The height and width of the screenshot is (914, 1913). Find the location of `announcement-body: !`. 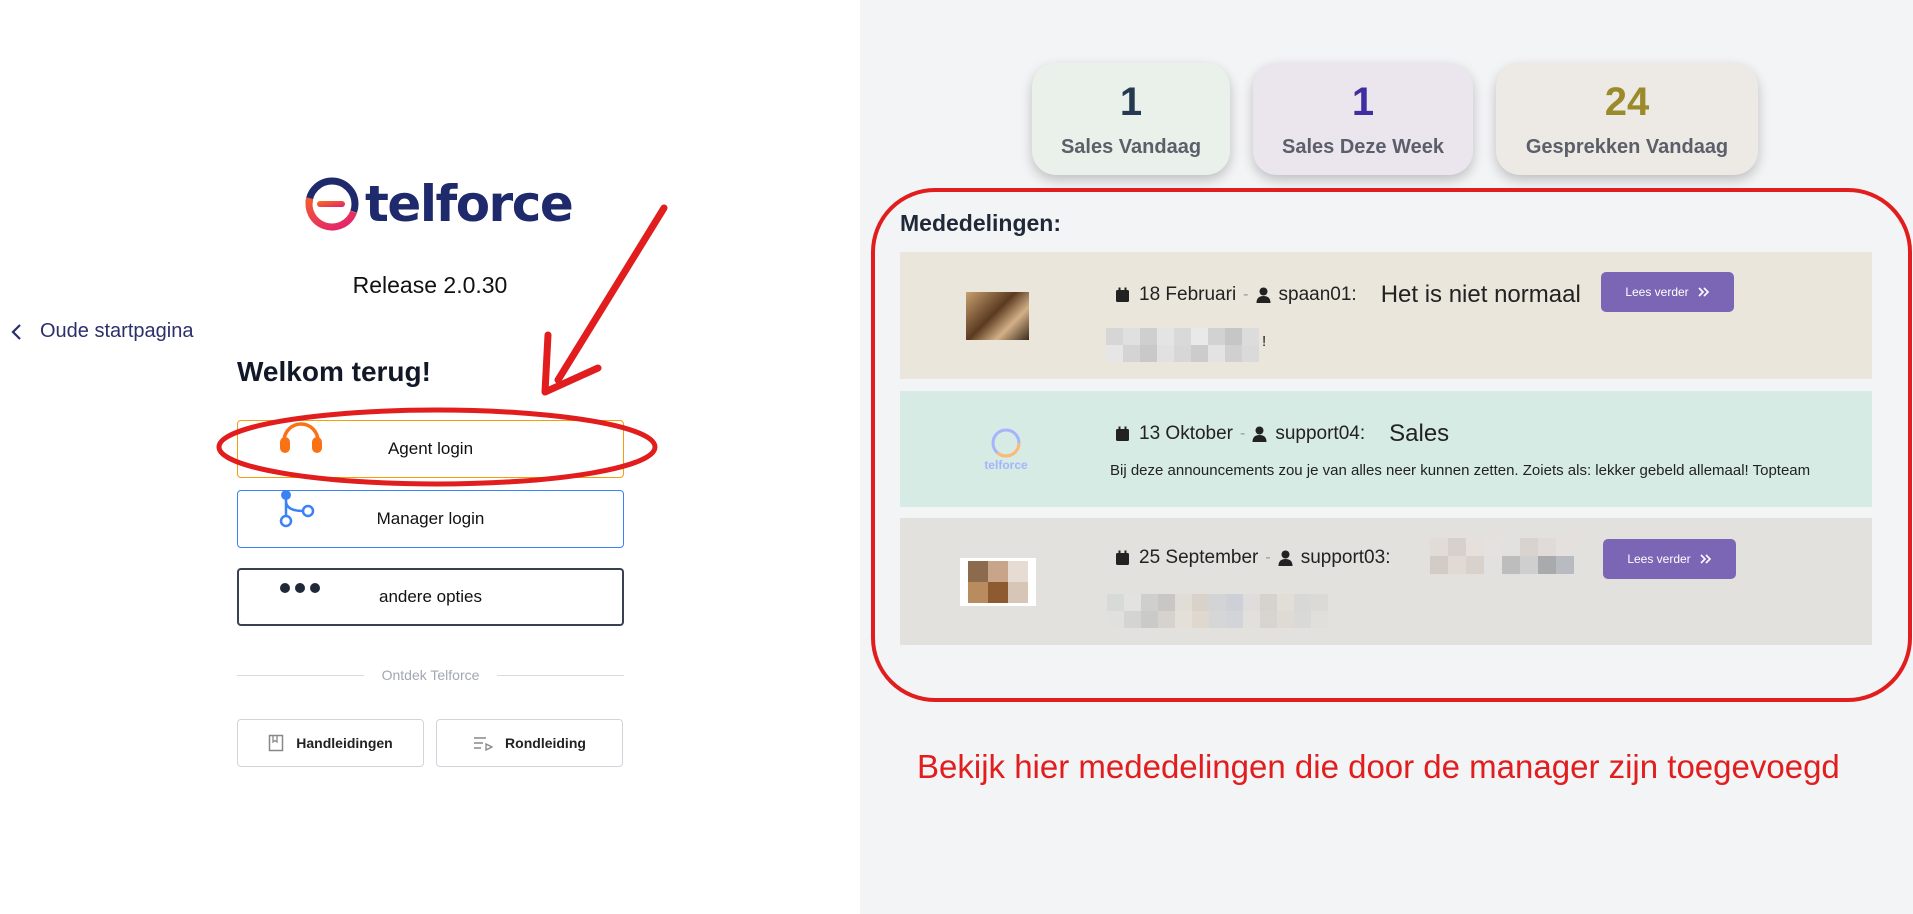

announcement-body: ! is located at coordinates (1264, 341).